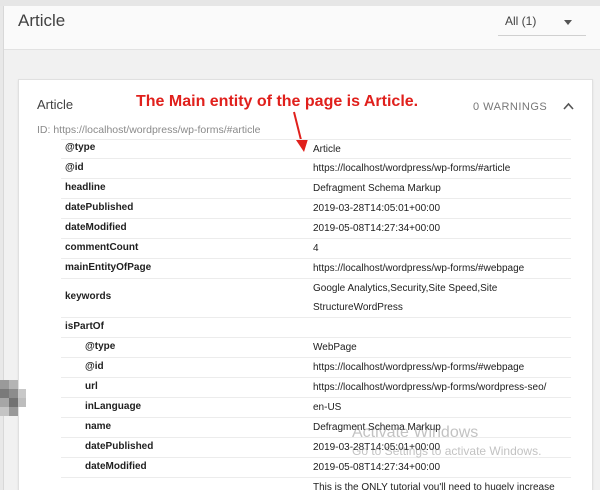 The height and width of the screenshot is (490, 600). Describe the element at coordinates (568, 22) in the screenshot. I see `chevron-down-icon` at that location.